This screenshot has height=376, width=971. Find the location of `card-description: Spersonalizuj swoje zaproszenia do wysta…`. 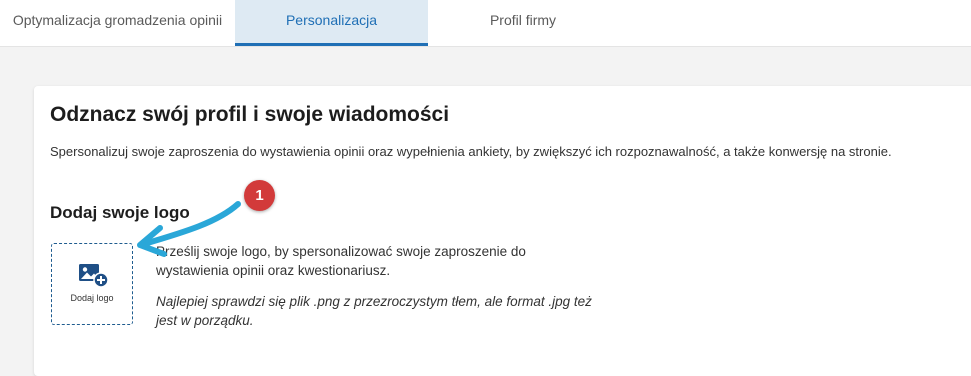

card-description: Spersonalizuj swoje zaproszenia do wysta… is located at coordinates (471, 151).